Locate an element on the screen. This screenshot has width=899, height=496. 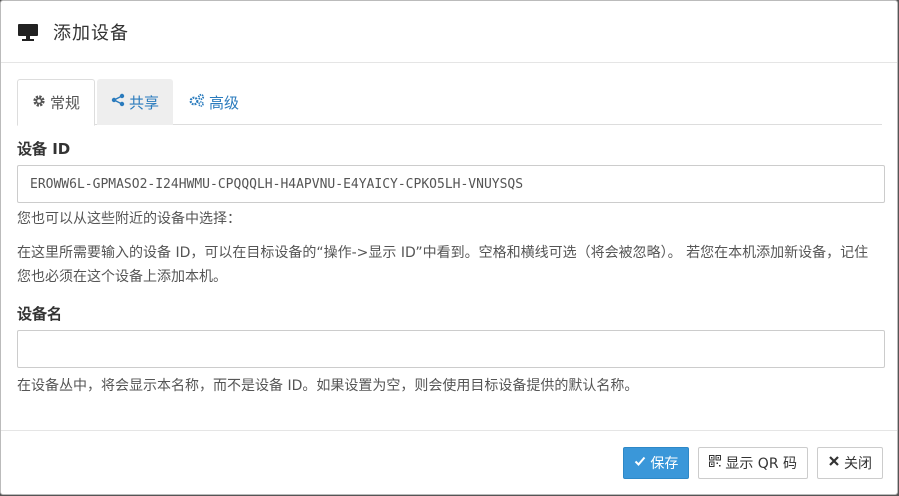
device-id-label: 设备 ID is located at coordinates (44, 149).